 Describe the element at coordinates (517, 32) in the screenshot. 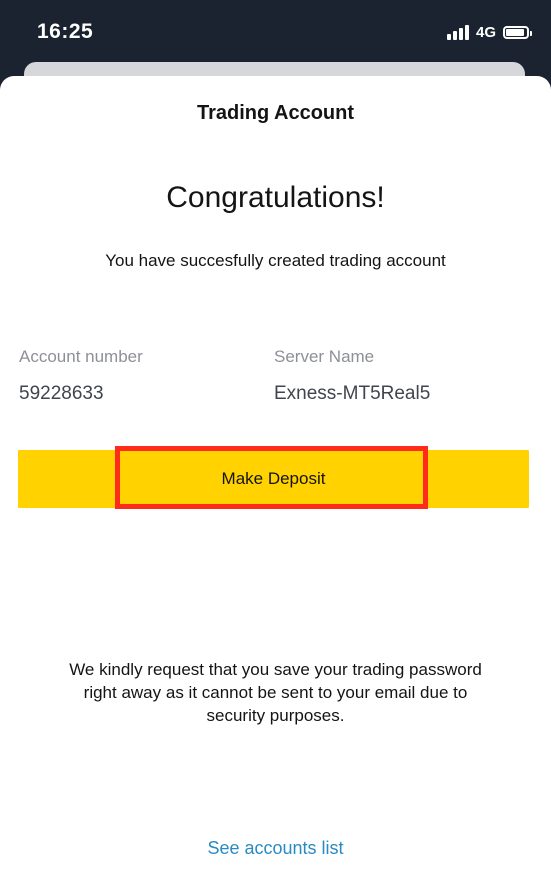

I see `battery-icon` at that location.